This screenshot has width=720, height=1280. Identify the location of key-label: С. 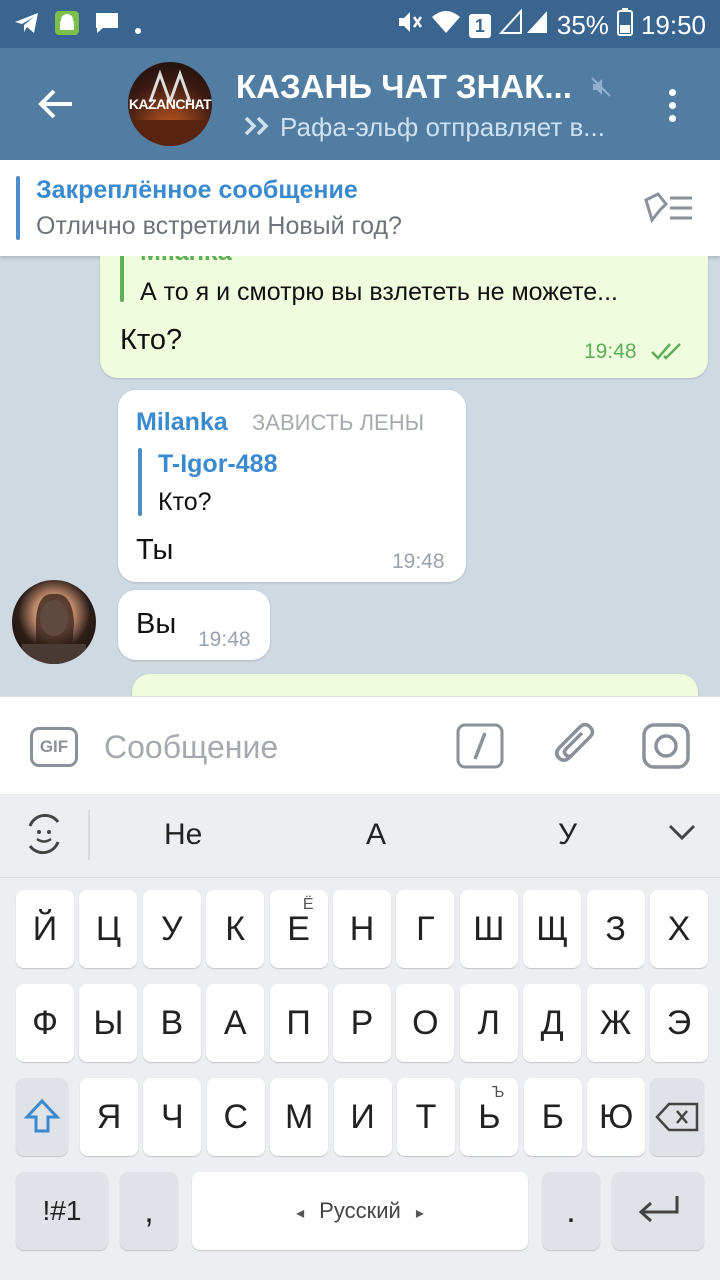
(236, 1117).